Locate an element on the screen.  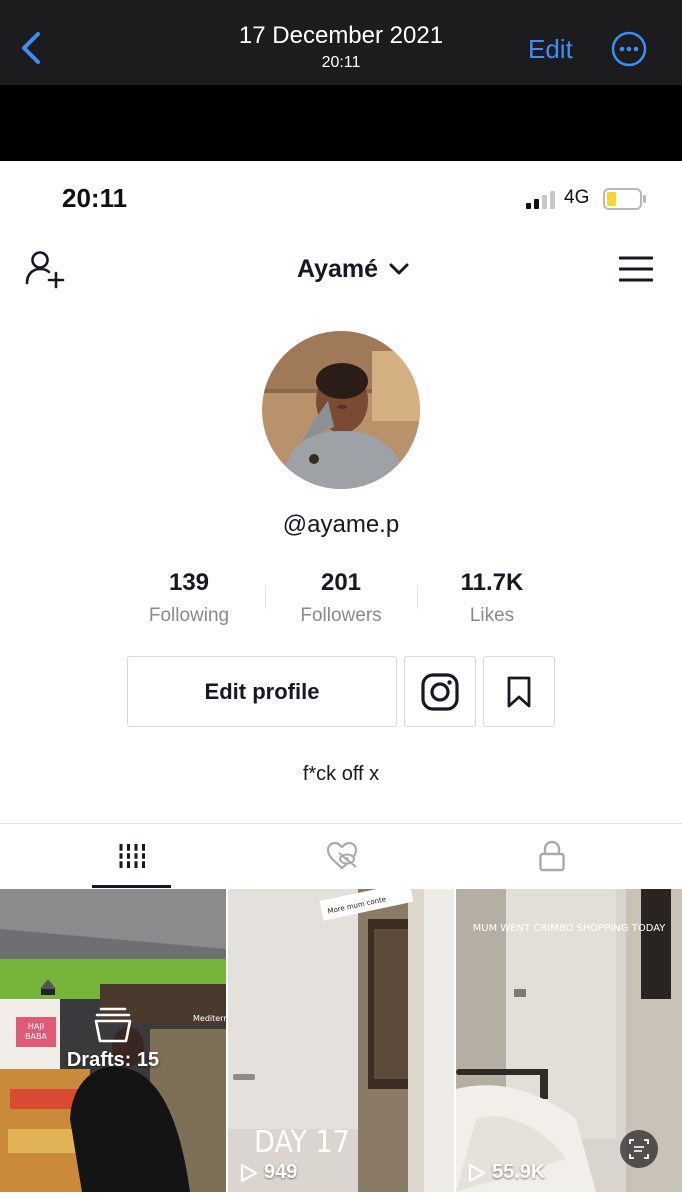
favorites-button is located at coordinates (519, 691).